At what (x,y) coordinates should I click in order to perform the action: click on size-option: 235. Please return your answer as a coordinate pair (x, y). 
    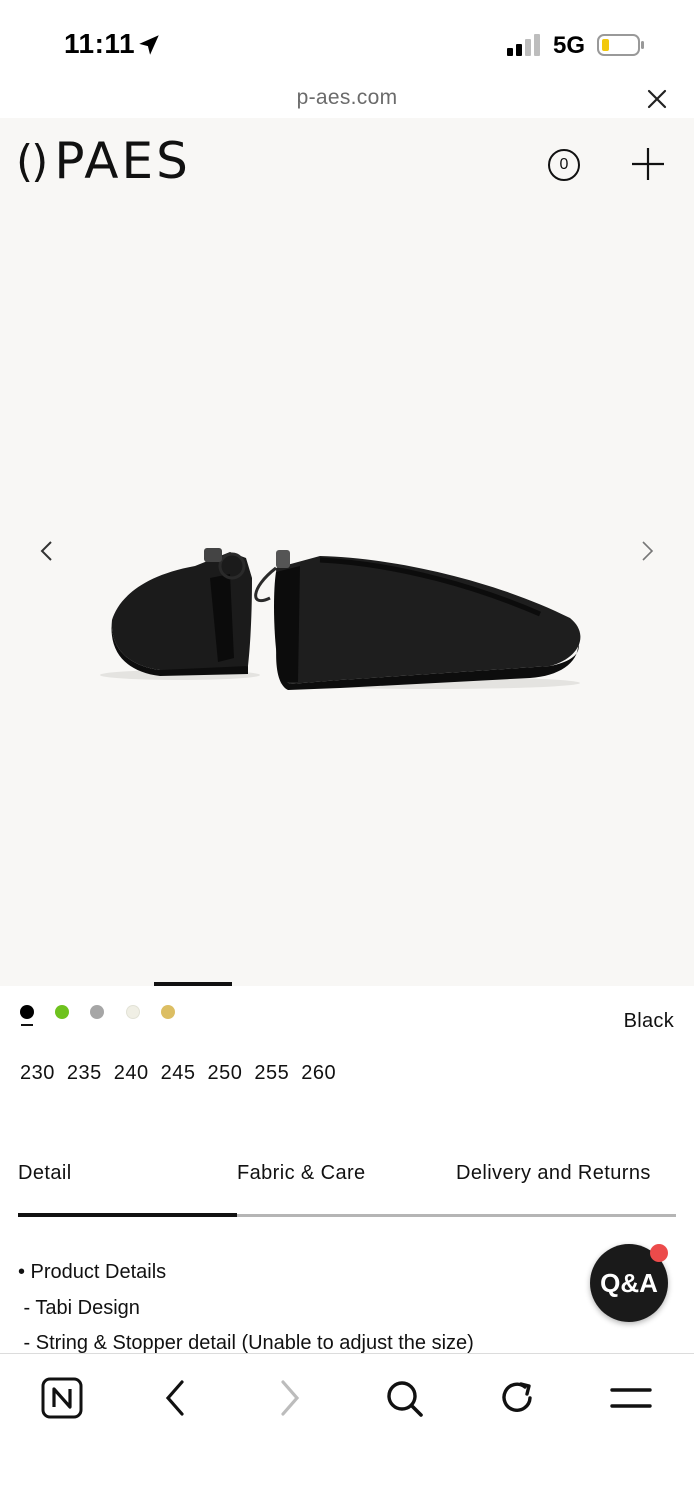
    Looking at the image, I should click on (84, 1073).